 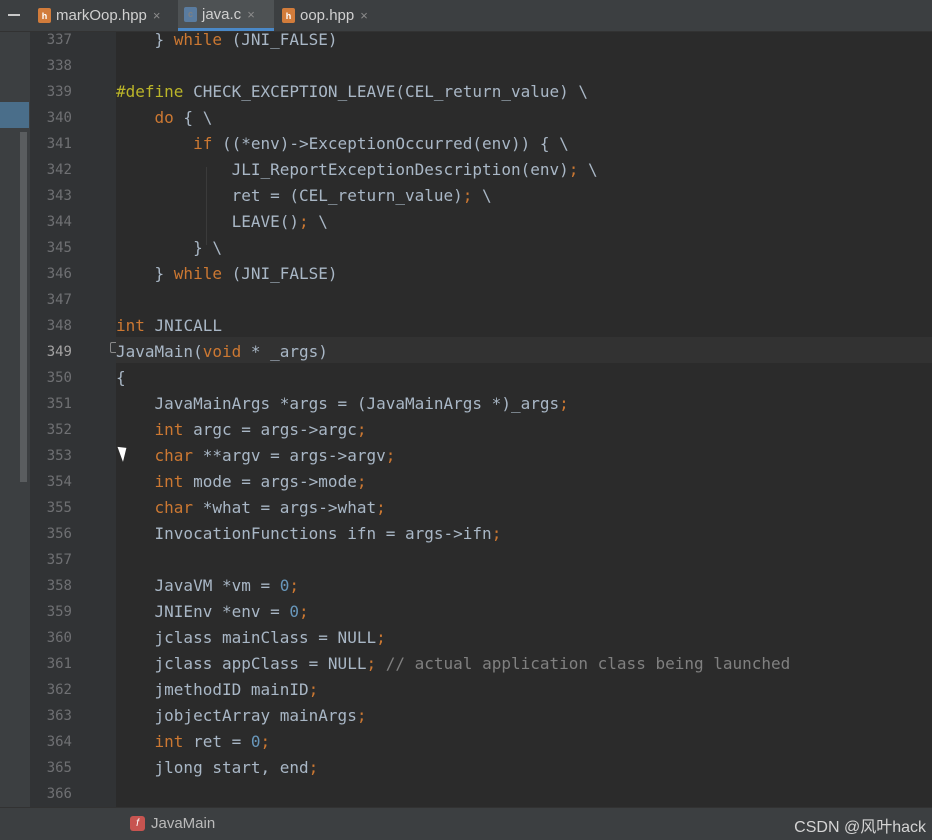 I want to click on code-line: LEAVE(); \, so click(x=222, y=222).